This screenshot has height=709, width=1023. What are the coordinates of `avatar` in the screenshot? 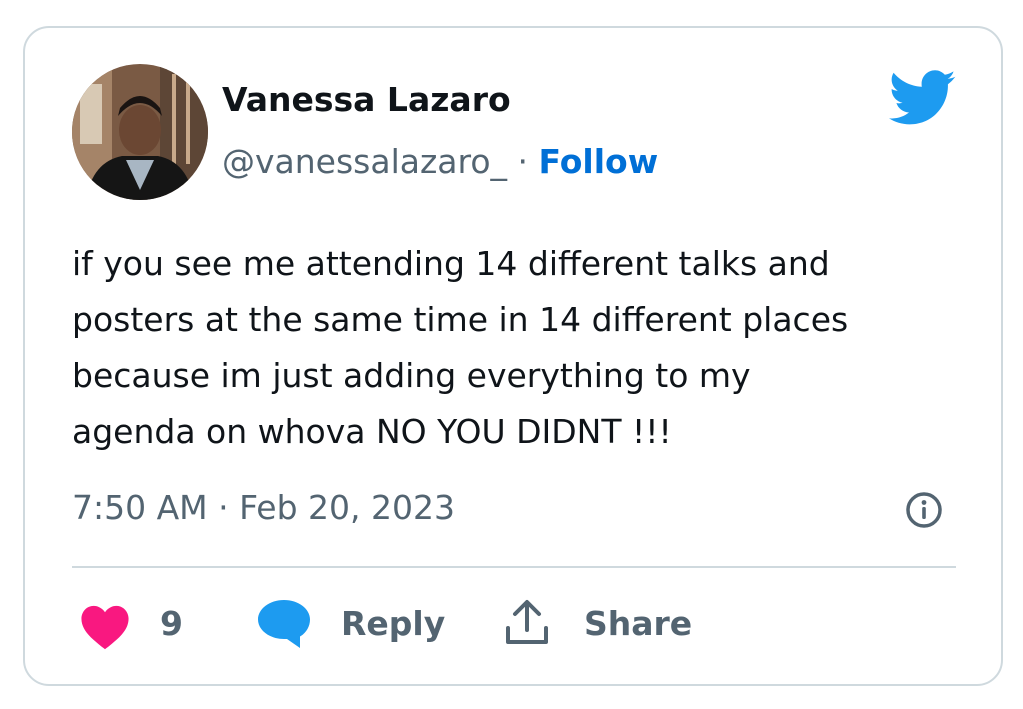 It's located at (140, 132).